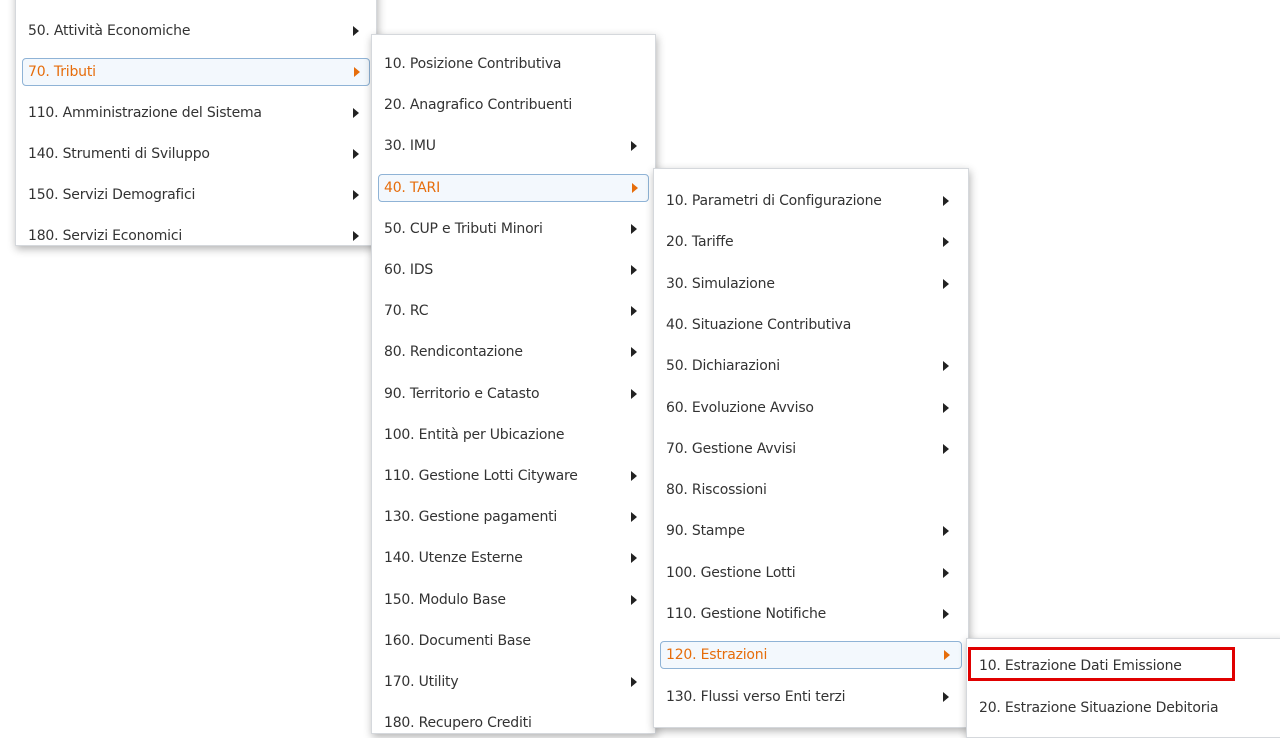  What do you see at coordinates (513, 476) in the screenshot?
I see `menu-item-110-gestione-lotti-cityware: 110. Gestione Lotti Cityware` at bounding box center [513, 476].